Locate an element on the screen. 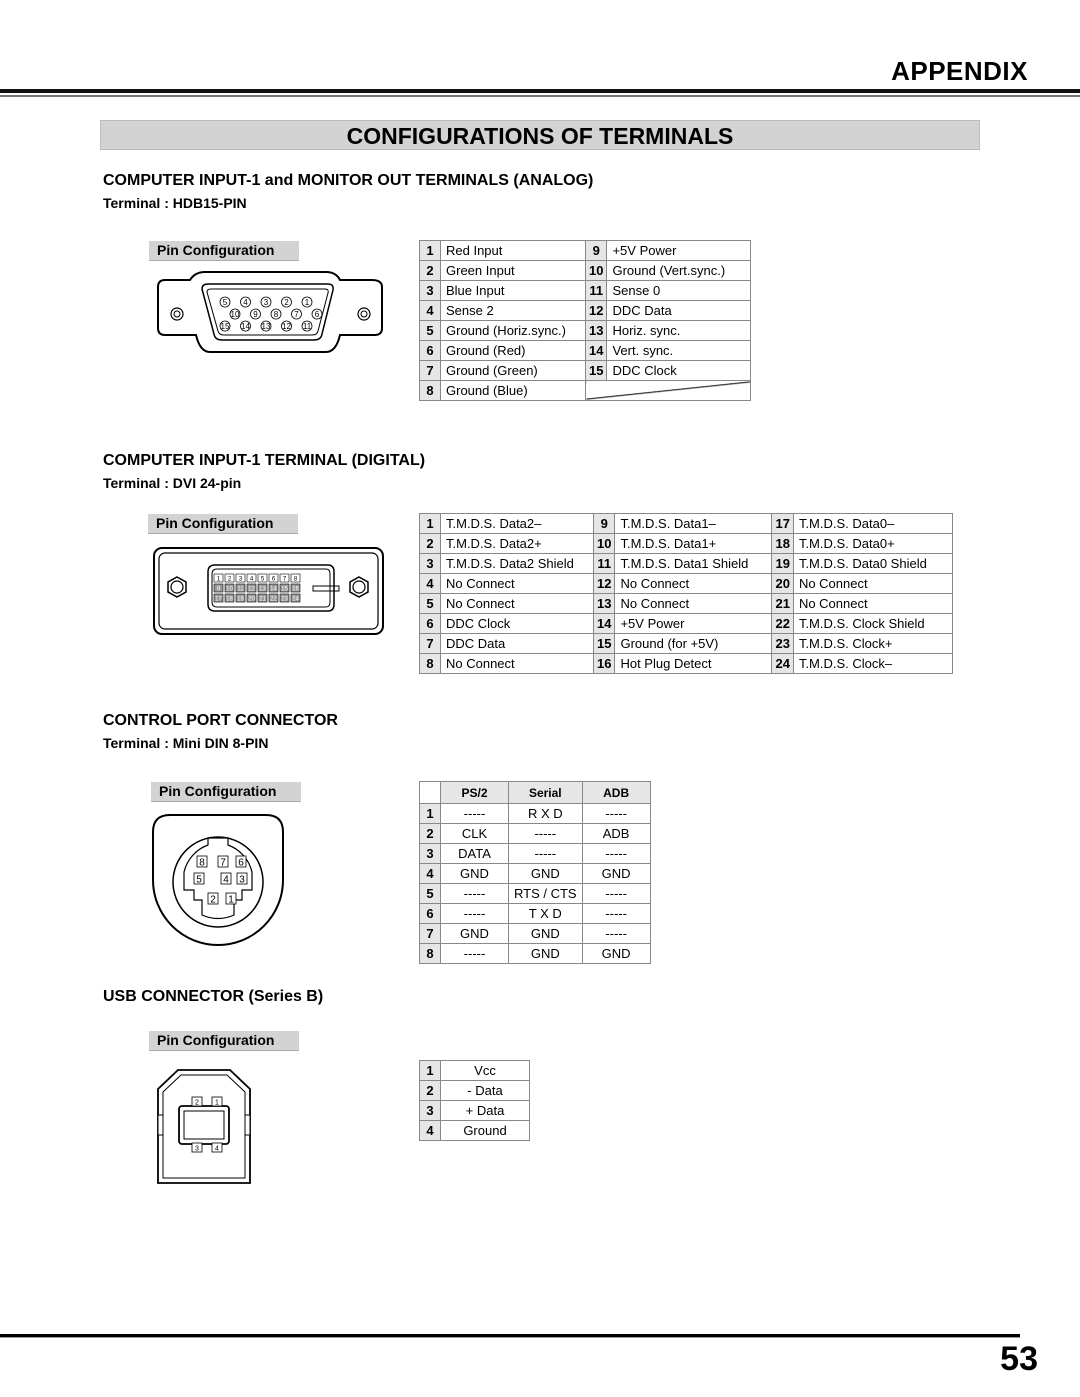  pin-signal: DATA is located at coordinates (474, 853).